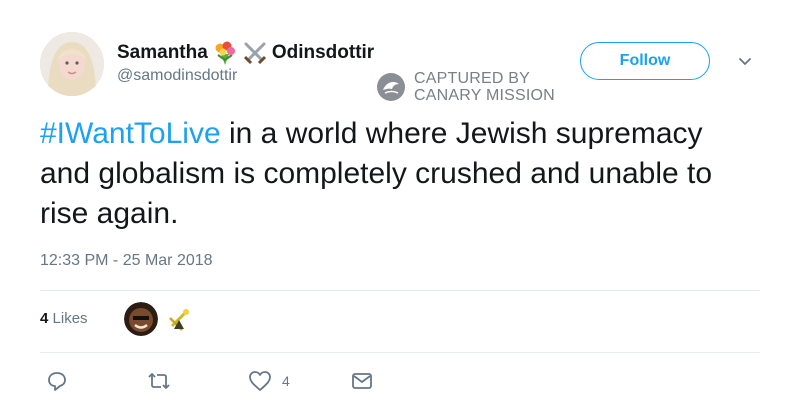 The image size is (800, 420). Describe the element at coordinates (225, 53) in the screenshot. I see `bouquet-icon` at that location.